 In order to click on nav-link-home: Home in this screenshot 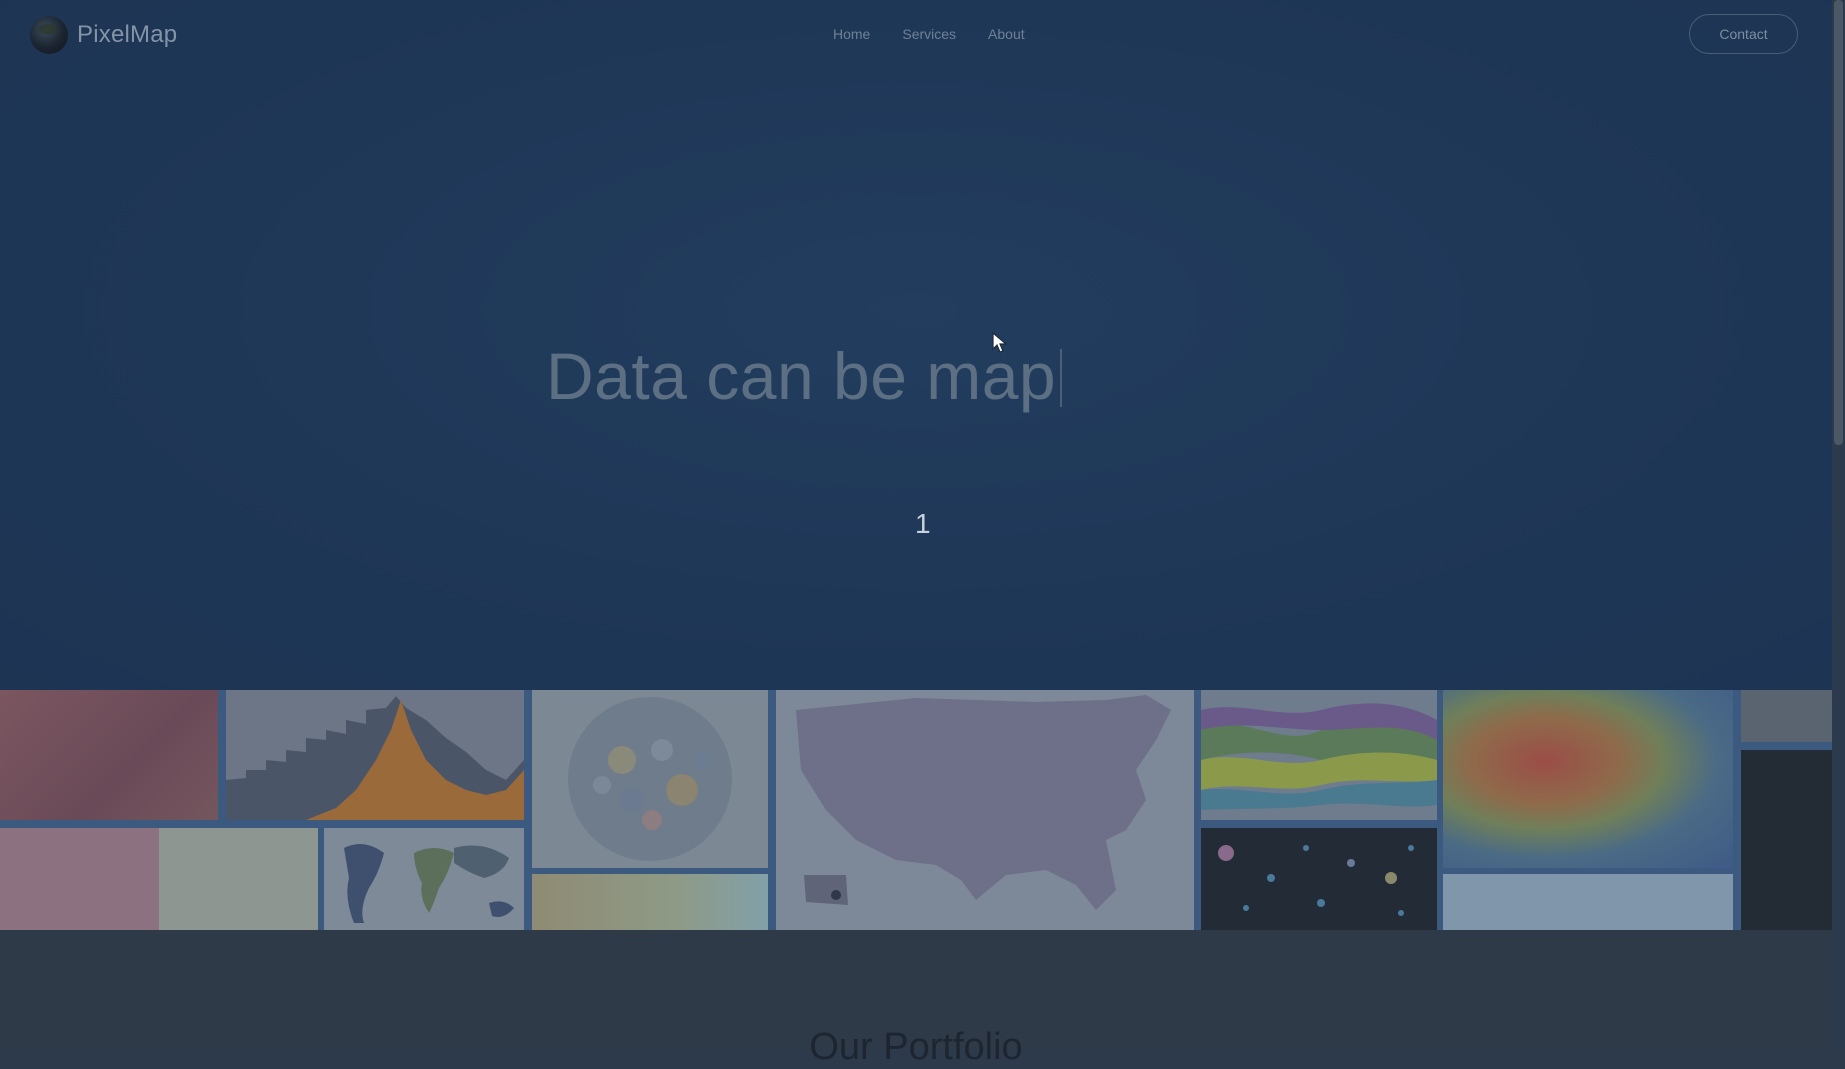, I will do `click(851, 34)`.